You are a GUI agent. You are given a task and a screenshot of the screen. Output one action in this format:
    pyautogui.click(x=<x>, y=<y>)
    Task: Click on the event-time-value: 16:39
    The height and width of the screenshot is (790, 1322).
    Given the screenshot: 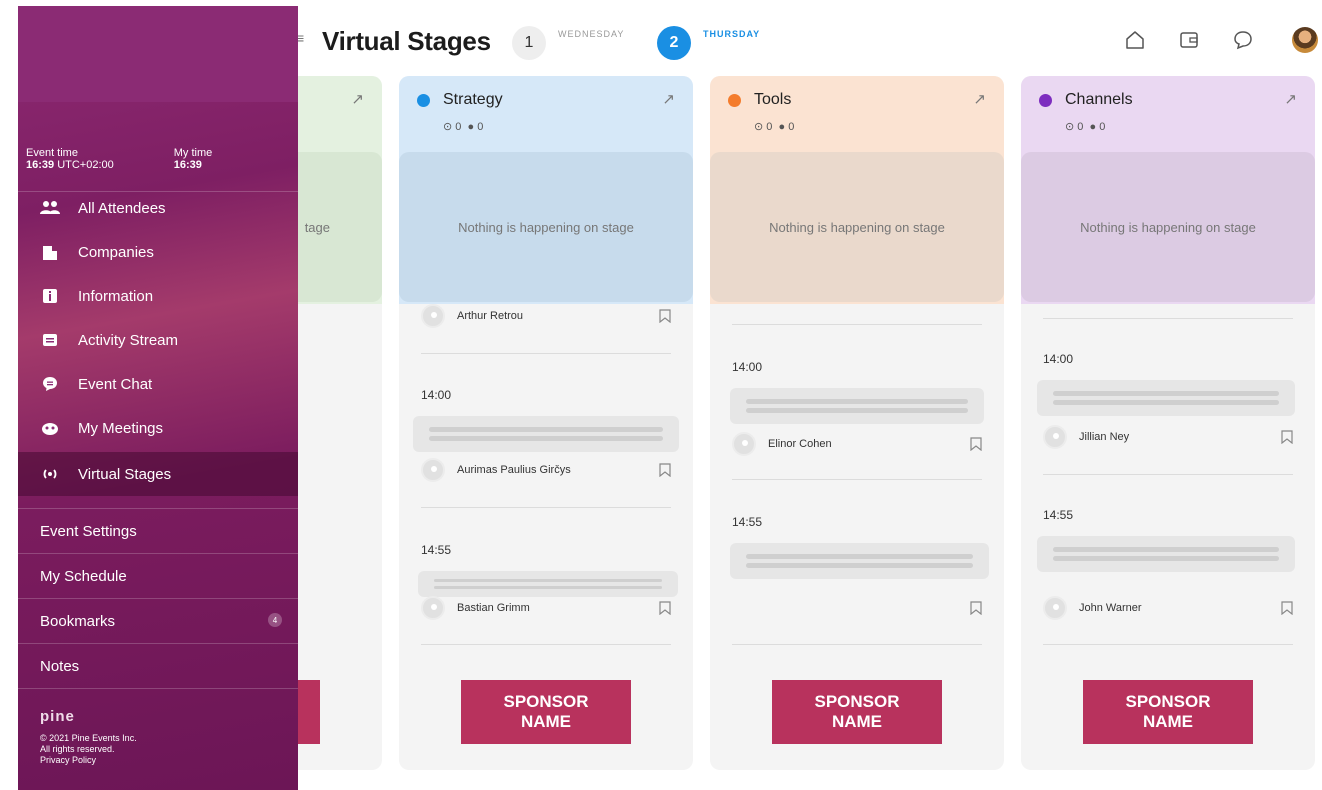 What is the action you would take?
    pyautogui.click(x=40, y=165)
    